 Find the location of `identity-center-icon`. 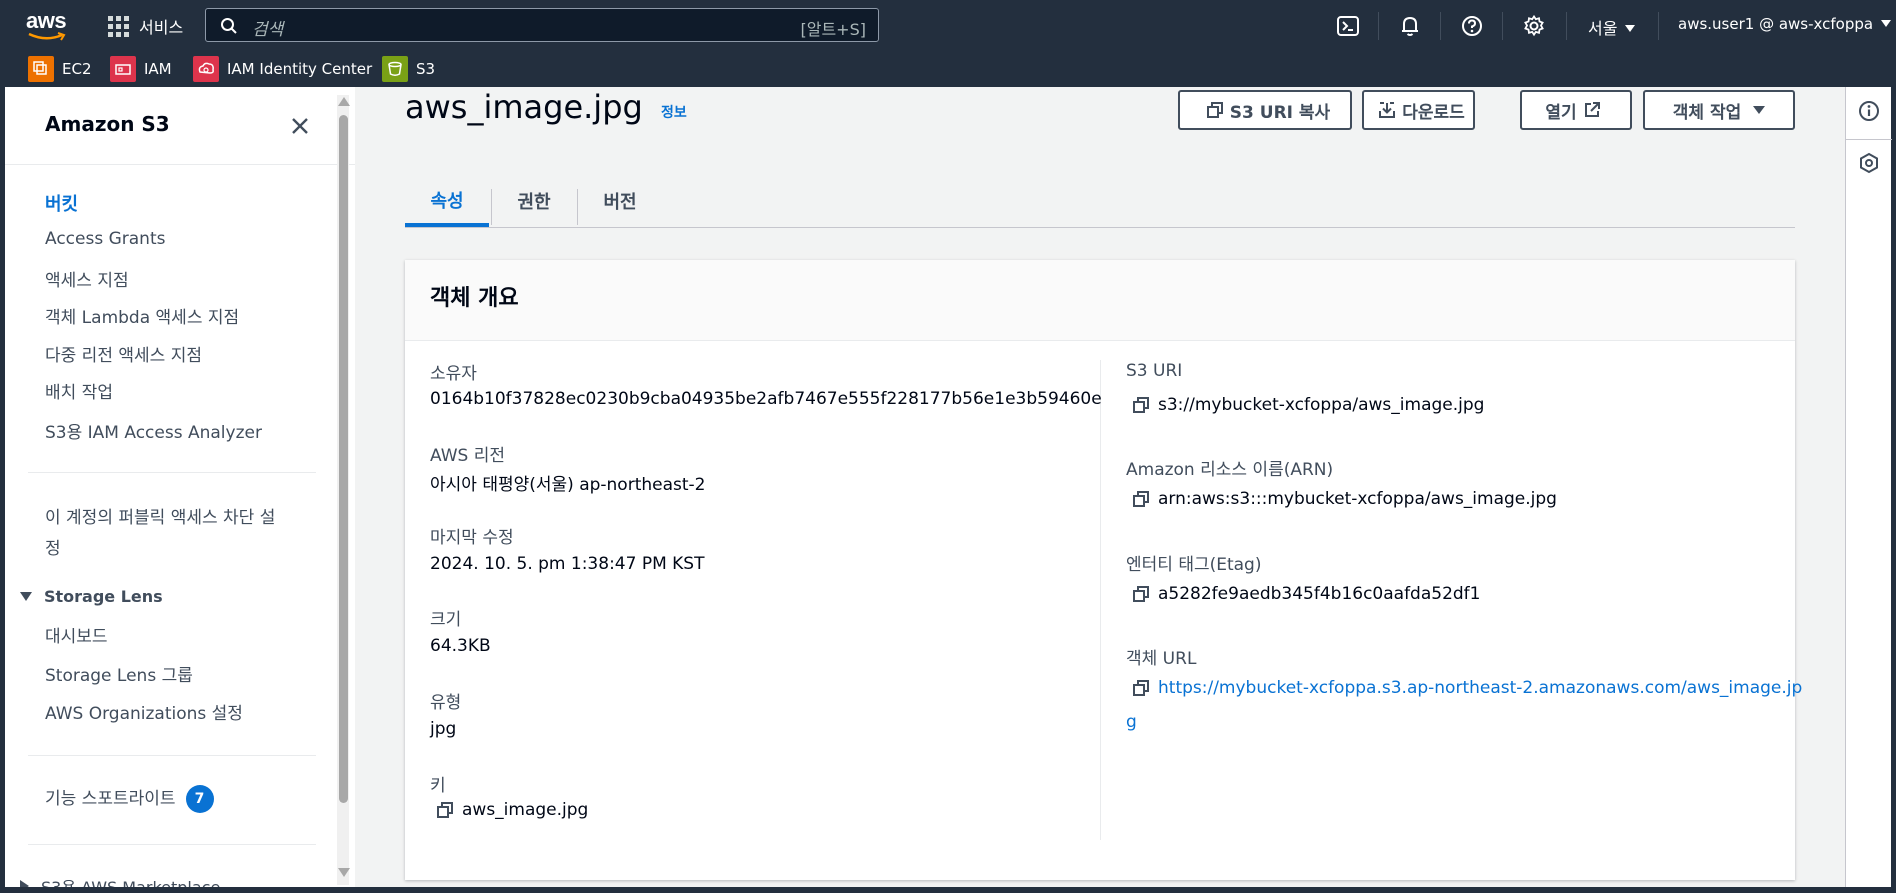

identity-center-icon is located at coordinates (206, 69).